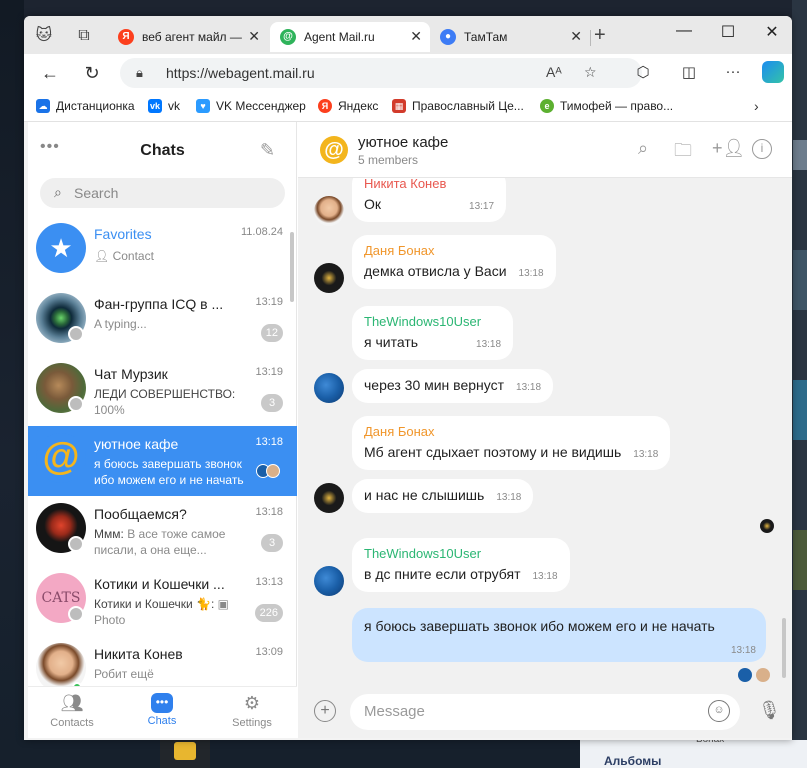 This screenshot has height=768, width=807. Describe the element at coordinates (773, 72) in the screenshot. I see `copilot-icon` at that location.